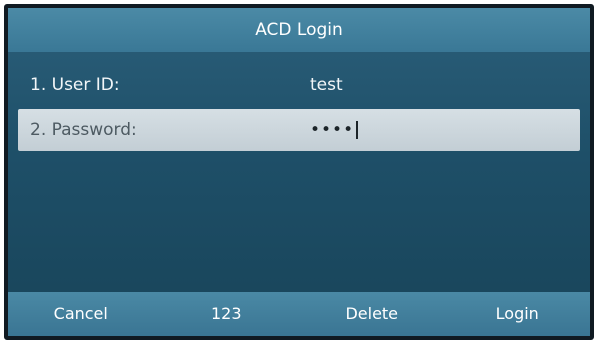  What do you see at coordinates (299, 130) in the screenshot?
I see `password-field: 2. Password: ••••` at bounding box center [299, 130].